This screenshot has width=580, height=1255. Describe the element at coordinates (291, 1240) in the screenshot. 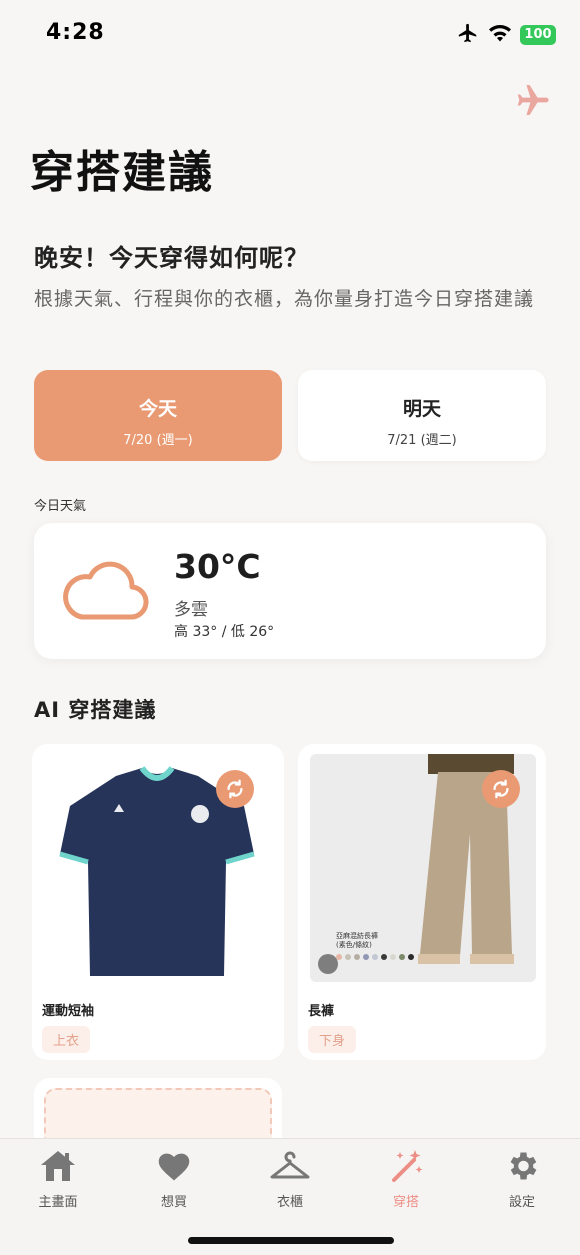

I see `home-indicator` at that location.